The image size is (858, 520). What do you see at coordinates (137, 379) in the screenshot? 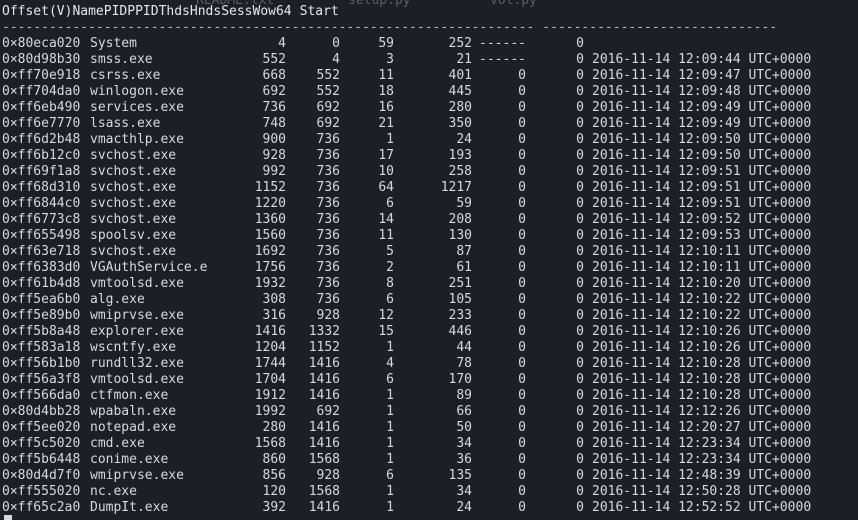
I see `cell-name: vmtoolsd.exe` at bounding box center [137, 379].